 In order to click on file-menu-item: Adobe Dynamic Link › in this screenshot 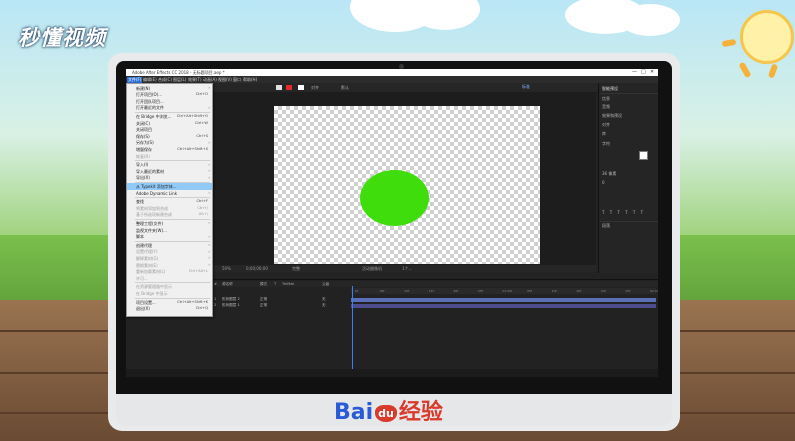, I will do `click(169, 193)`.